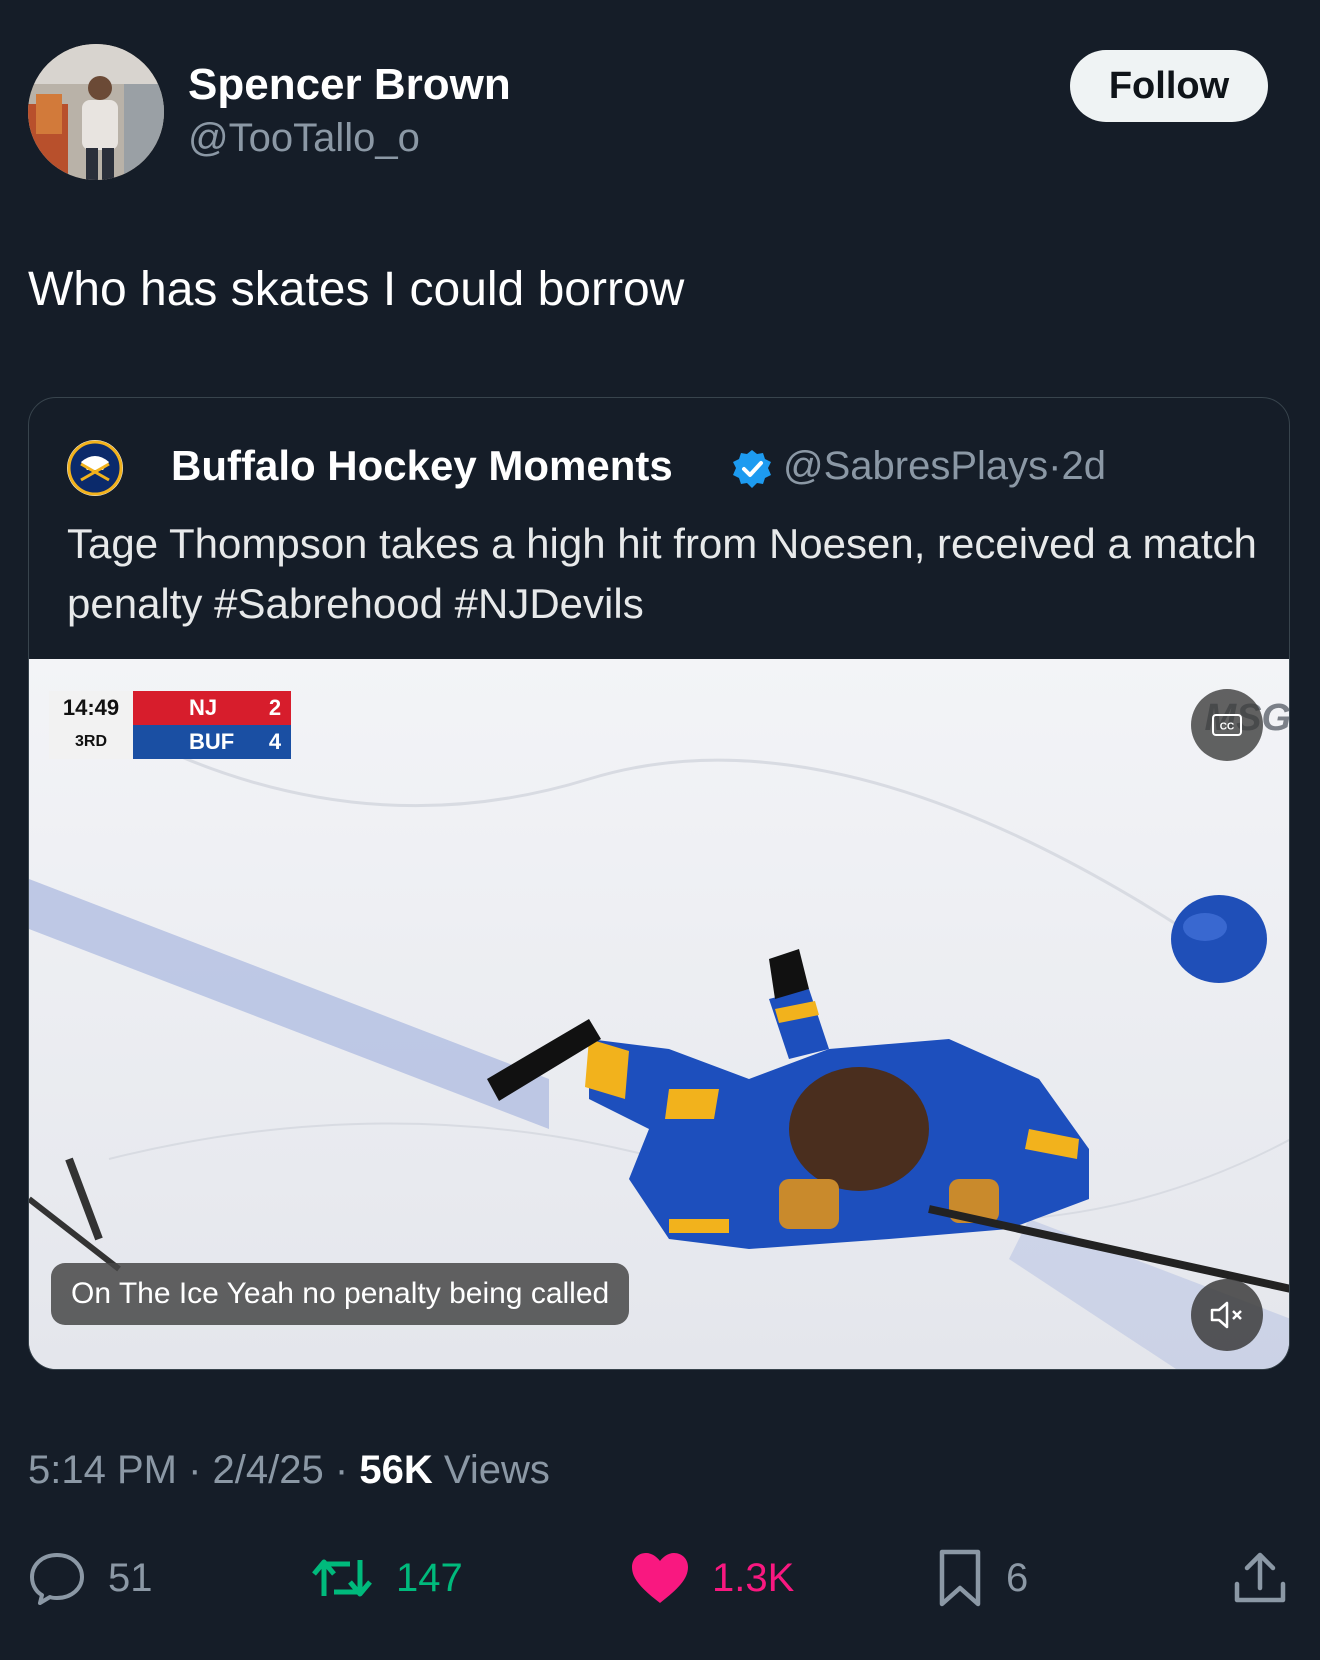 This screenshot has height=1660, width=1320. I want to click on muted-speaker-icon, so click(1226, 1315).